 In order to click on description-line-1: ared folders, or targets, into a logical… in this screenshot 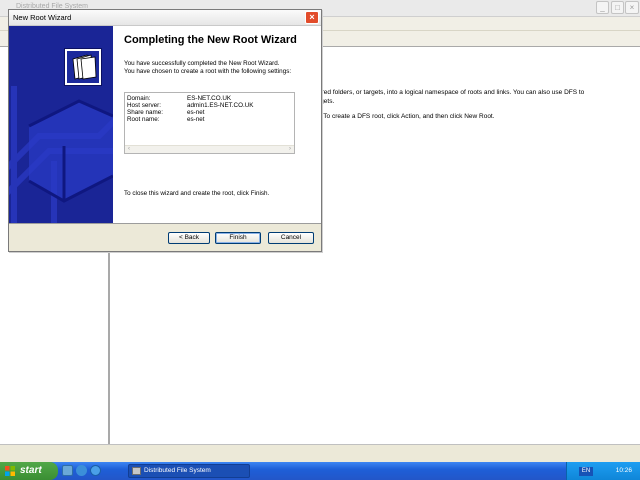, I will do `click(451, 92)`.